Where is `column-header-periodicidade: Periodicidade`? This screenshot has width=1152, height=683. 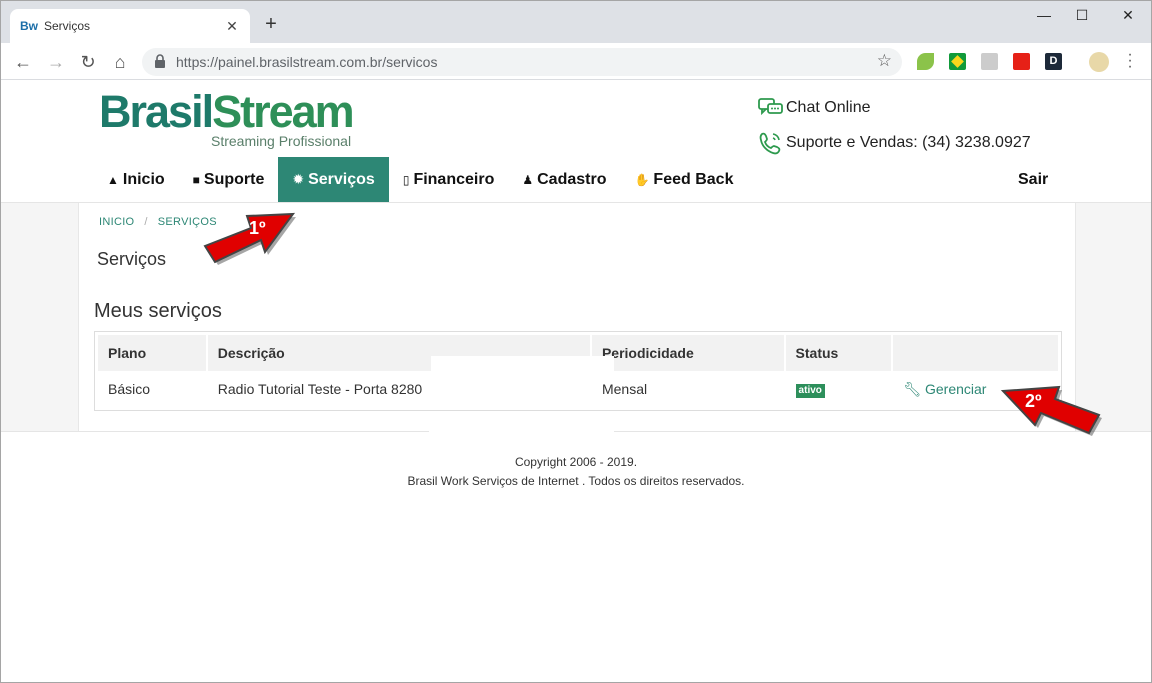 column-header-periodicidade: Periodicidade is located at coordinates (688, 353).